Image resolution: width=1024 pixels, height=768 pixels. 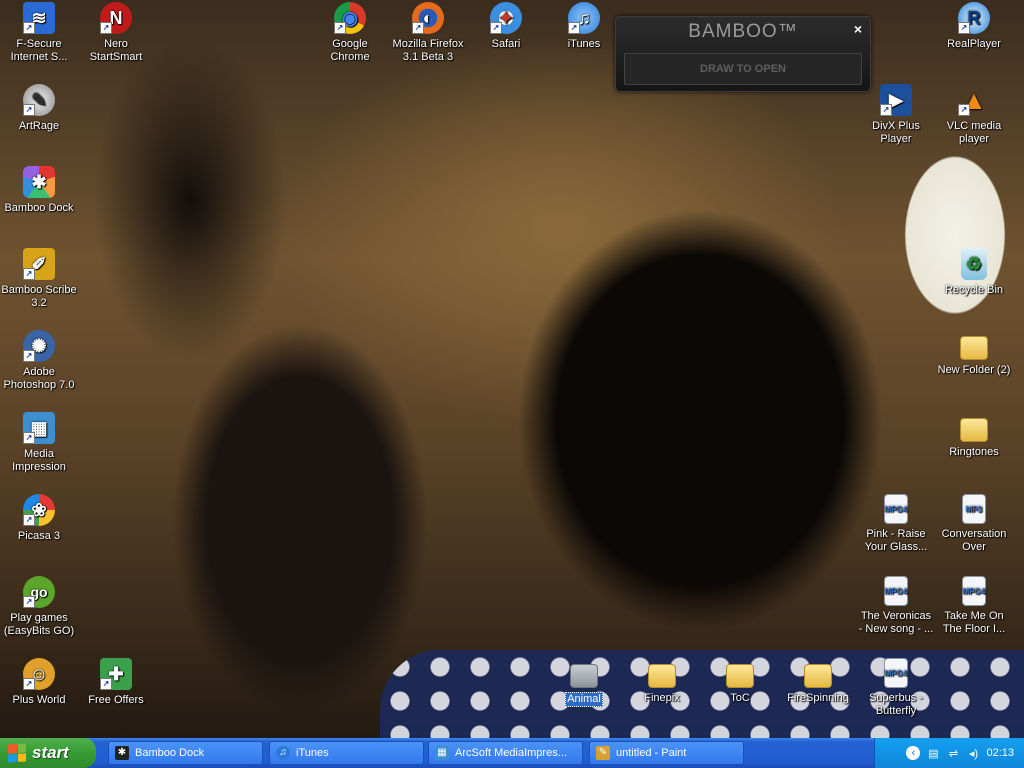 What do you see at coordinates (39, 592) in the screenshot?
I see `easybits-go-icon: go ↗` at bounding box center [39, 592].